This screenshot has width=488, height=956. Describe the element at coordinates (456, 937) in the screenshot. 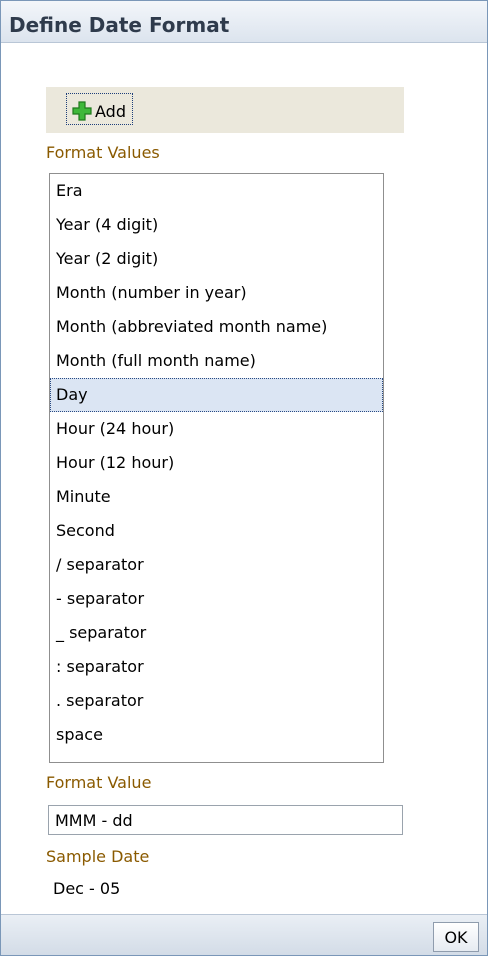

I see `ok-button: OK` at that location.